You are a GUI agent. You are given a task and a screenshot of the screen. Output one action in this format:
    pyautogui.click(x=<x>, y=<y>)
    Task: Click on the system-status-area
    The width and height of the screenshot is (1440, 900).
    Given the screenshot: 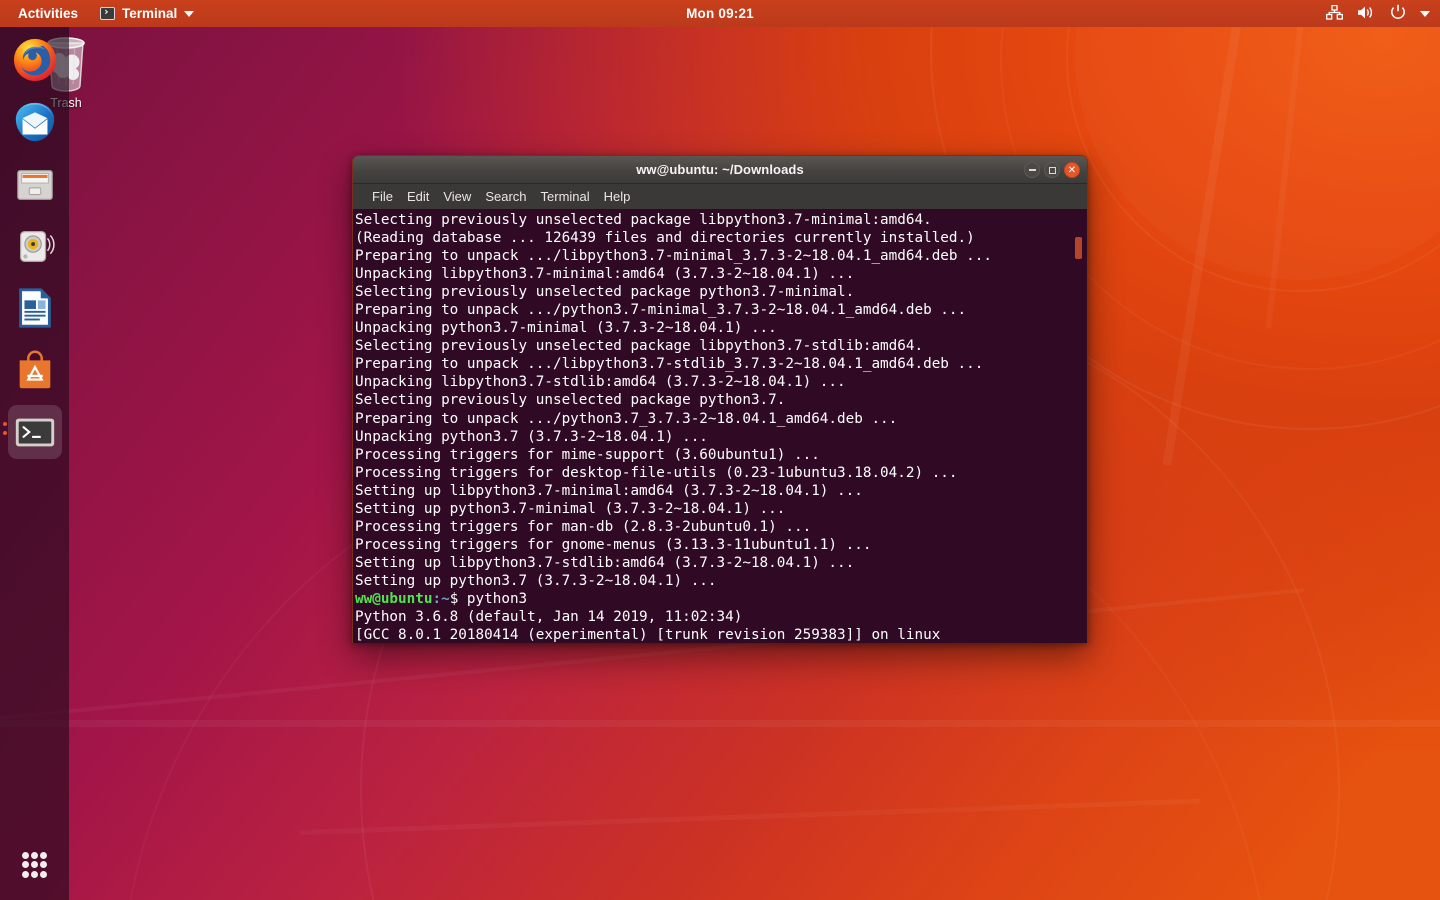 What is the action you would take?
    pyautogui.click(x=1378, y=13)
    